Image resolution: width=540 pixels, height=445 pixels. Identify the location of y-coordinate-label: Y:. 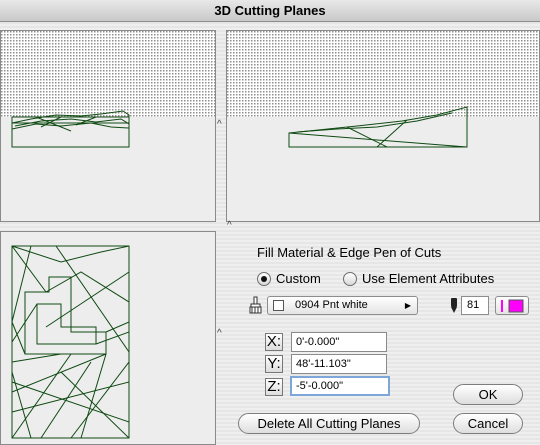
(274, 364).